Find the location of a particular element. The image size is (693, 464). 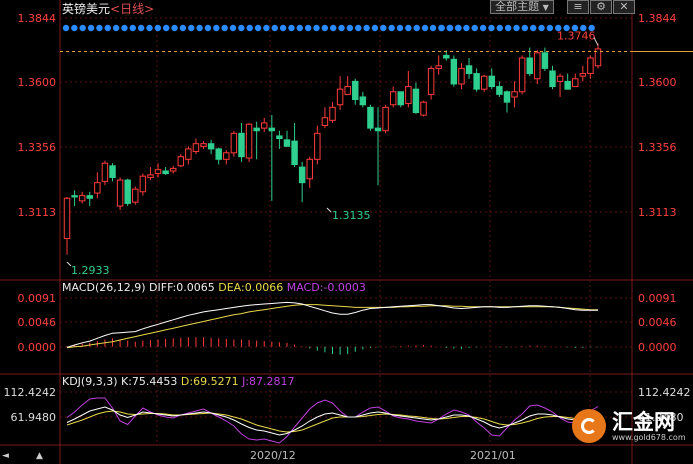

kdj-params: KDJ(9,3,3) is located at coordinates (90, 381).